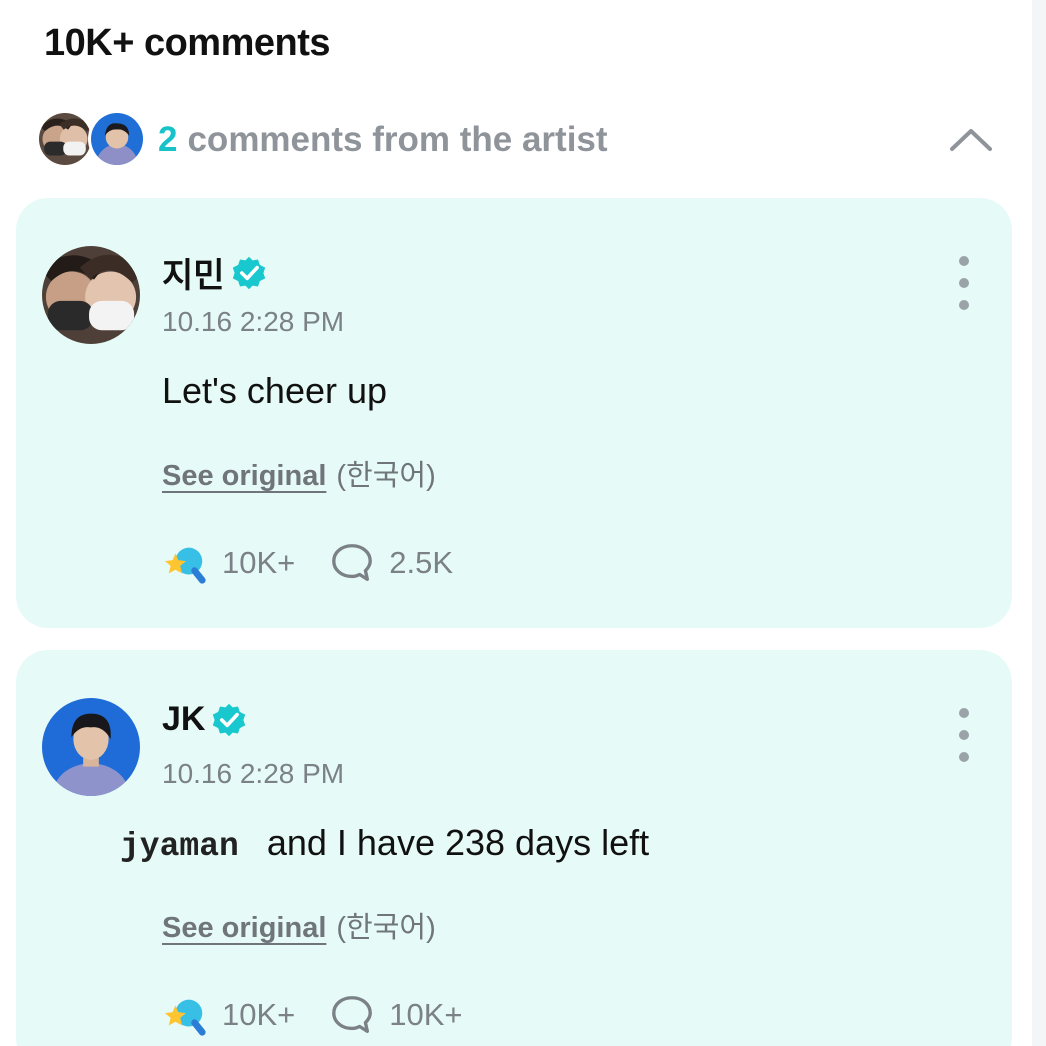 This screenshot has height=1046, width=1046. Describe the element at coordinates (168, 139) in the screenshot. I see `artist-comment-count: 2` at that location.